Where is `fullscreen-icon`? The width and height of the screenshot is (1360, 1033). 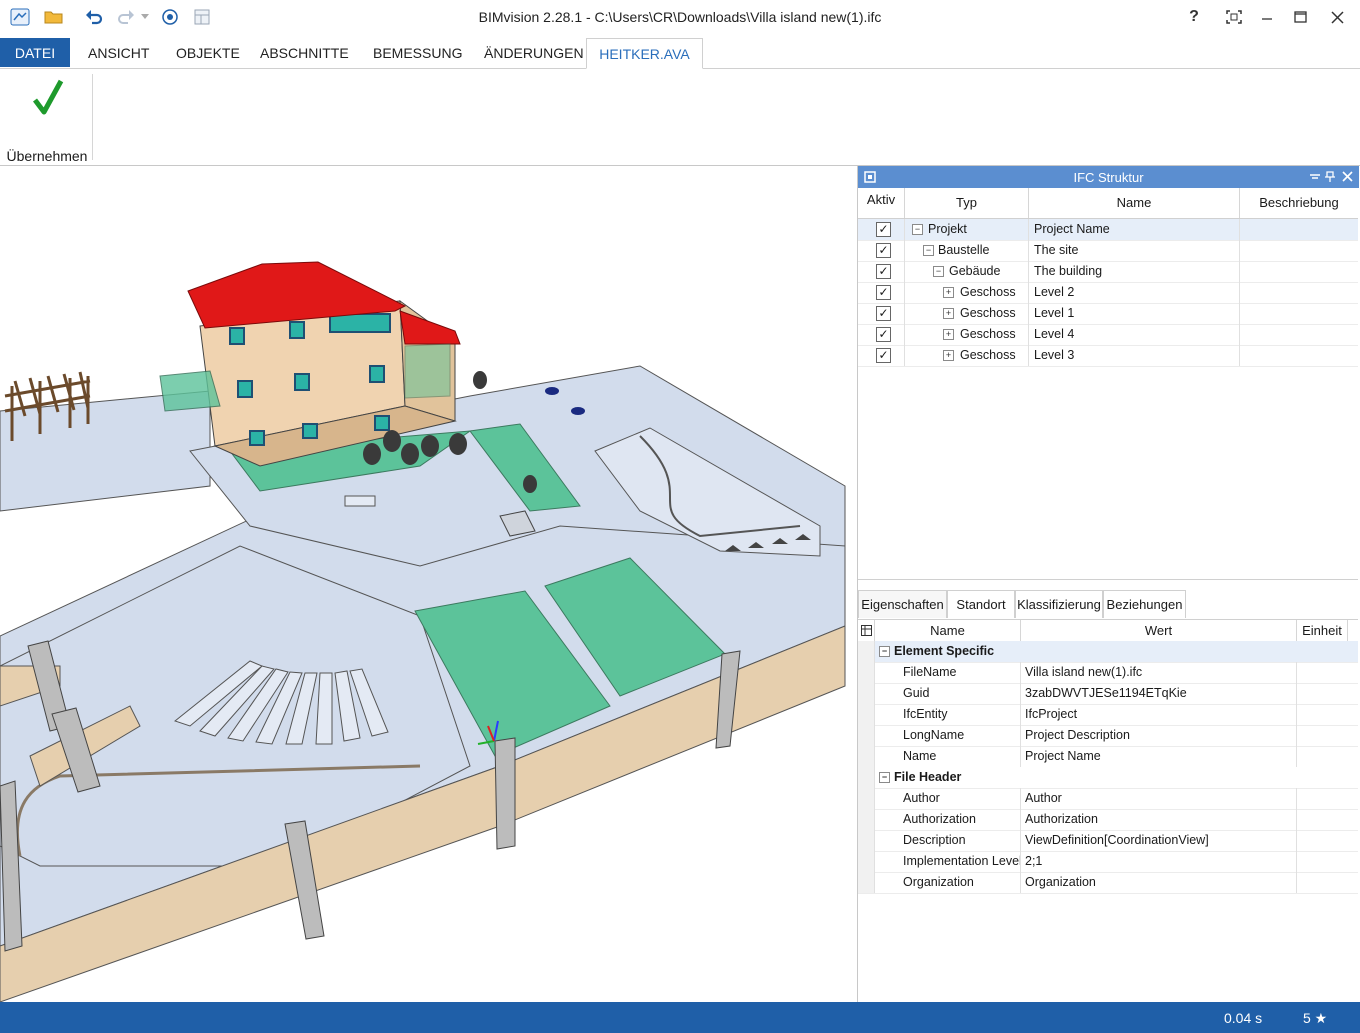
fullscreen-icon is located at coordinates (1234, 17).